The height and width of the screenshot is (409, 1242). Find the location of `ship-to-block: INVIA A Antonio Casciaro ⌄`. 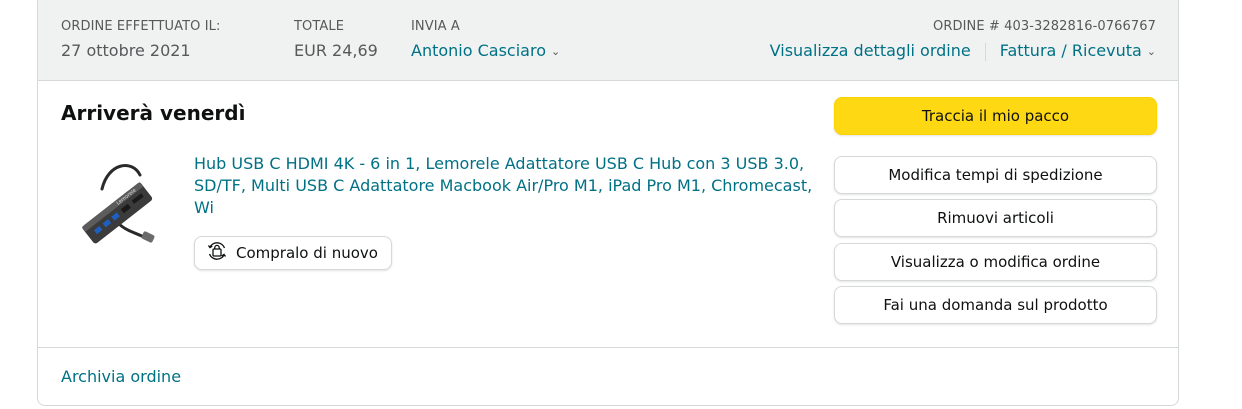

ship-to-block: INVIA A Antonio Casciaro ⌄ is located at coordinates (485, 41).